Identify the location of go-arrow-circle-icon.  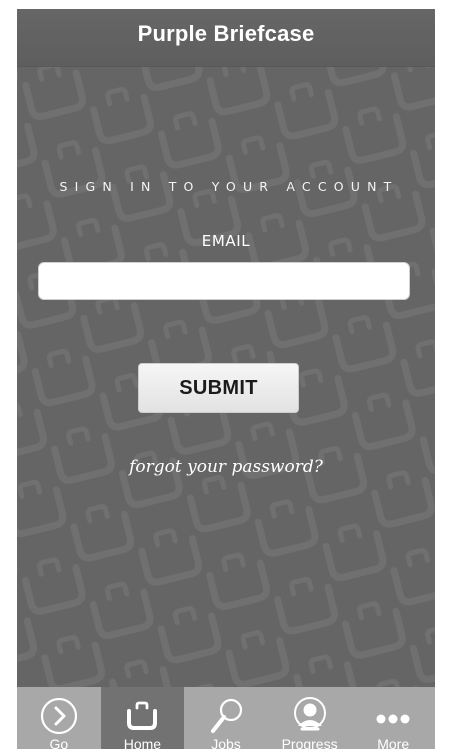
(58, 716).